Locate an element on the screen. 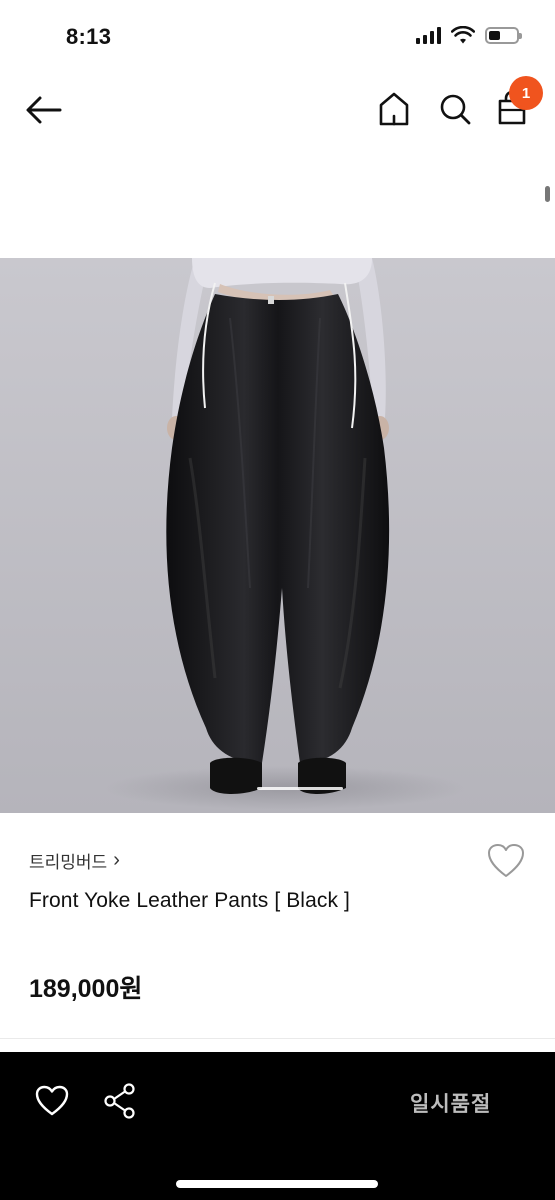 Image resolution: width=555 pixels, height=1200 pixels. cart-count-badge: 1 is located at coordinates (526, 93).